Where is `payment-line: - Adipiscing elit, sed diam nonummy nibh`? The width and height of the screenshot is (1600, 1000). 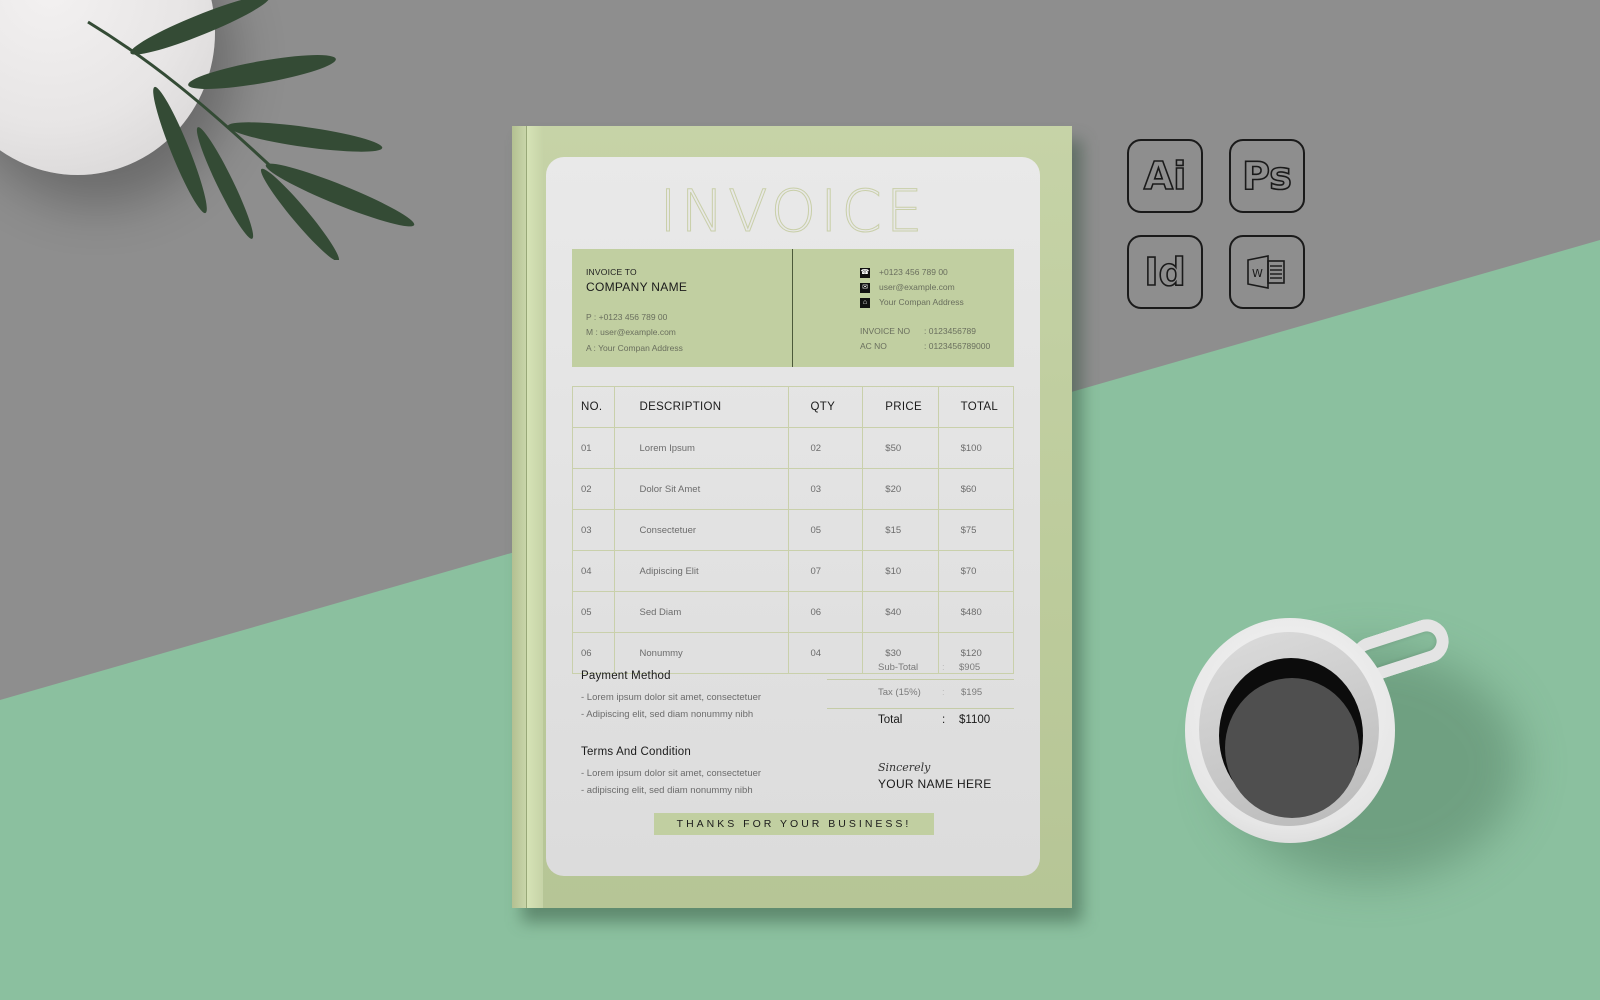
payment-line: - Adipiscing elit, sed diam nonummy nibh is located at coordinates (667, 714).